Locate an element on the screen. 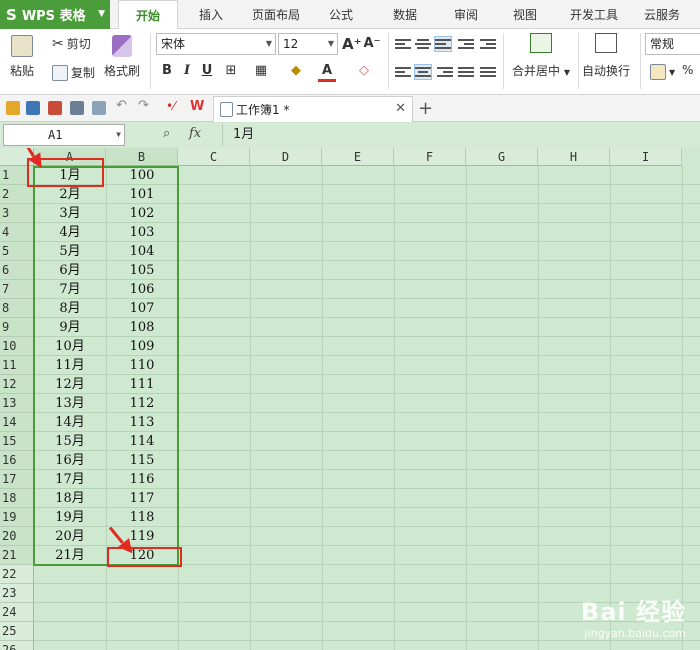 This screenshot has width=700, height=650. row-header: 21 is located at coordinates (17, 555).